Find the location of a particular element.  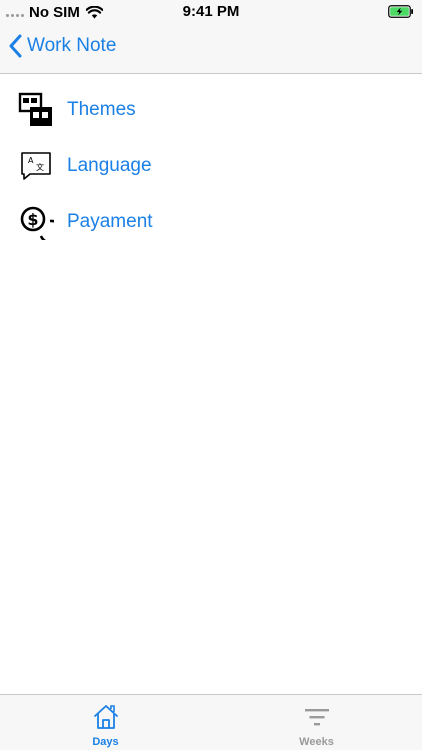

tab-weeks: Weeks is located at coordinates (316, 722).